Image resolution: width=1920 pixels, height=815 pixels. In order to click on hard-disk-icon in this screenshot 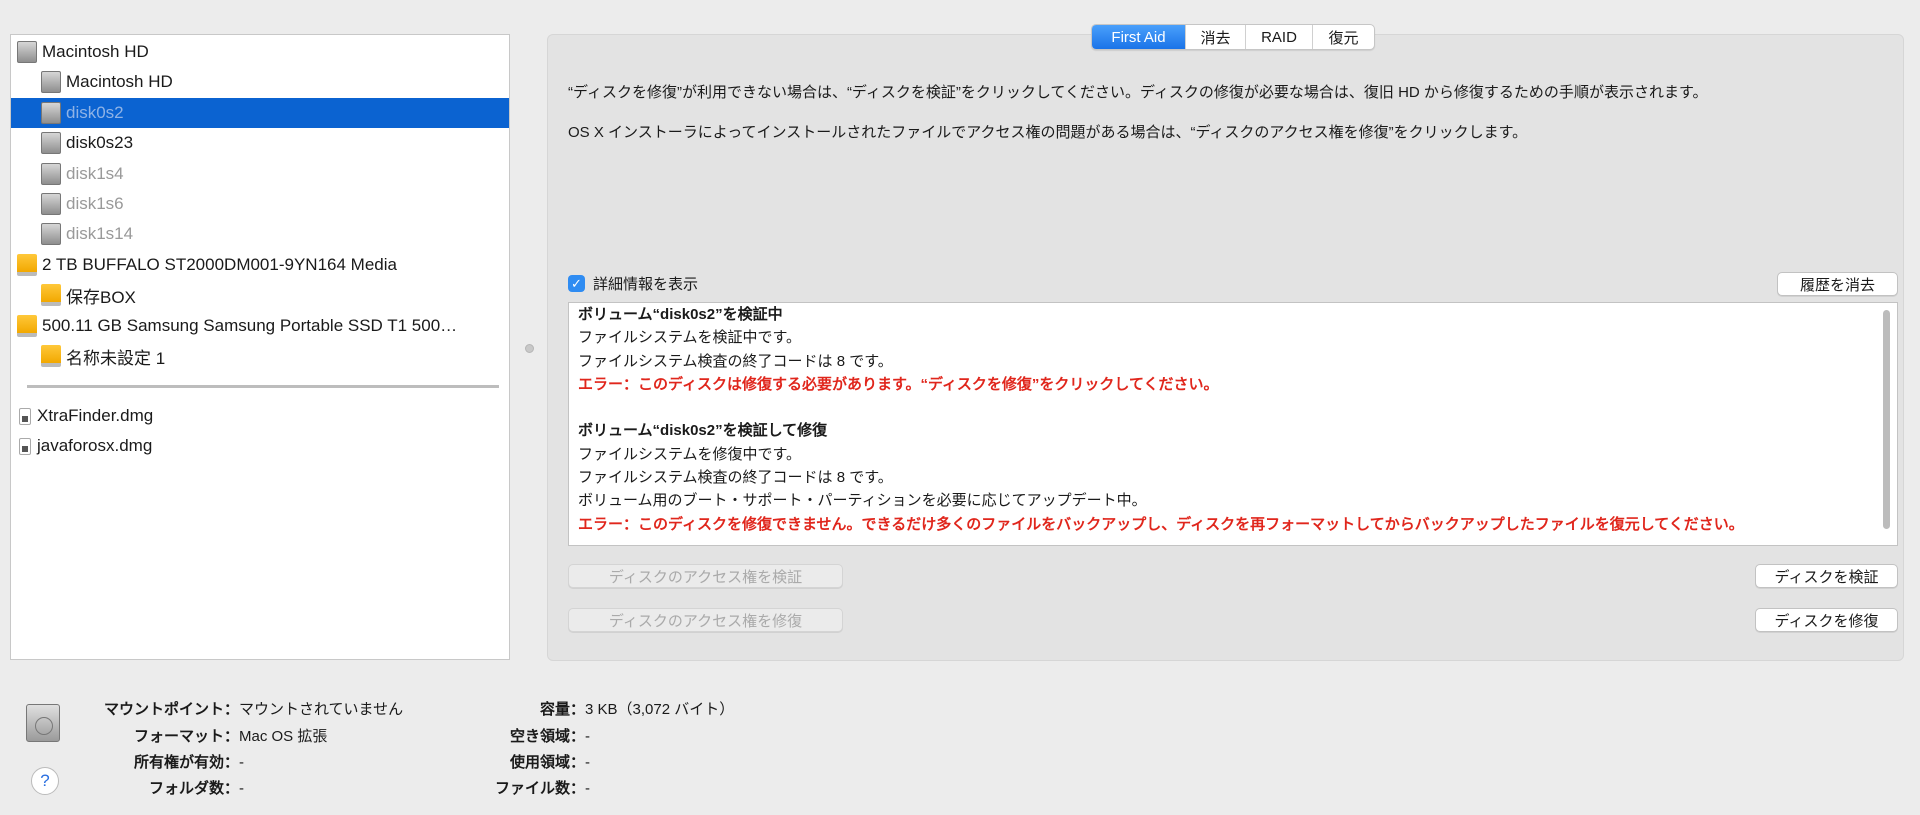, I will do `click(43, 723)`.